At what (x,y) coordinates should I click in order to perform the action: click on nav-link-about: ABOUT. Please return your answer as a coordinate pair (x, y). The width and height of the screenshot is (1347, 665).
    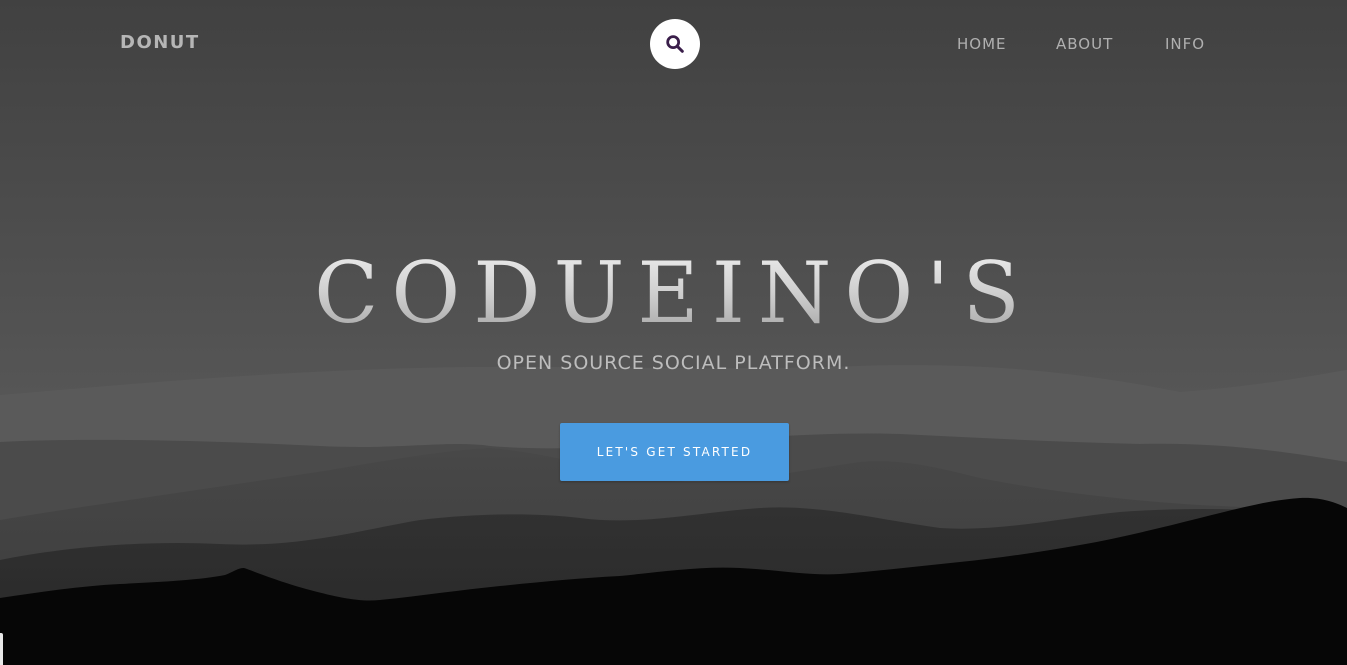
    Looking at the image, I should click on (1084, 44).